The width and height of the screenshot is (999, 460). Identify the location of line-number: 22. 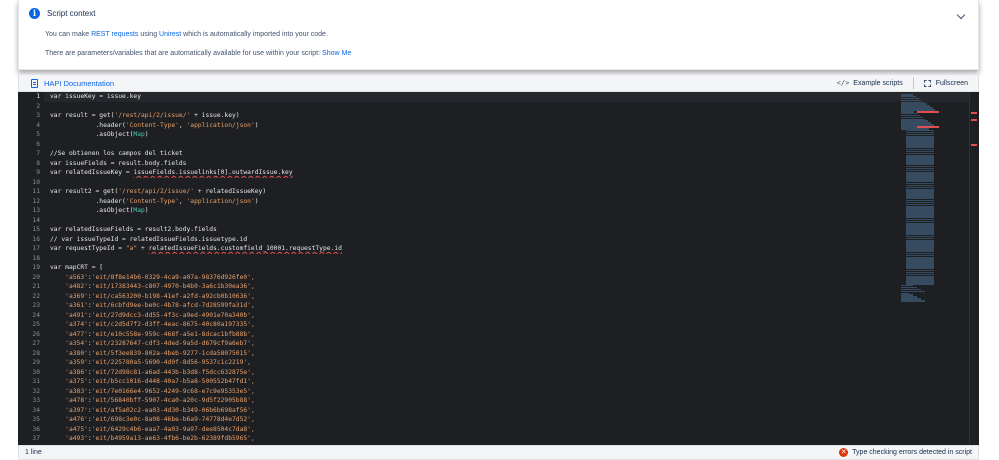
(36, 296).